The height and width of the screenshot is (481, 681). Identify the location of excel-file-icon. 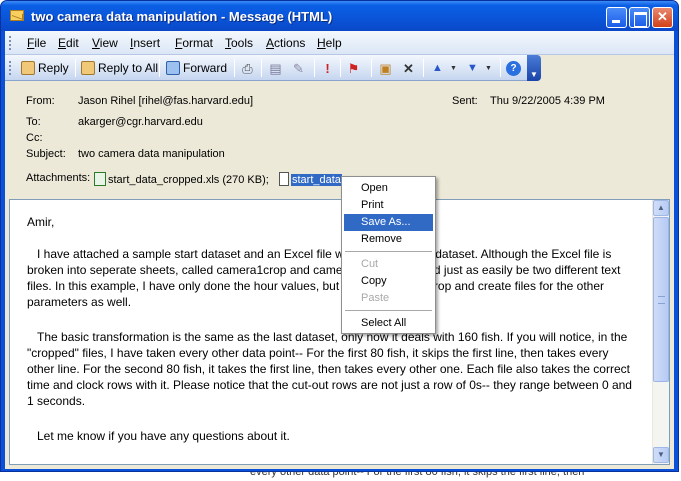
(100, 179).